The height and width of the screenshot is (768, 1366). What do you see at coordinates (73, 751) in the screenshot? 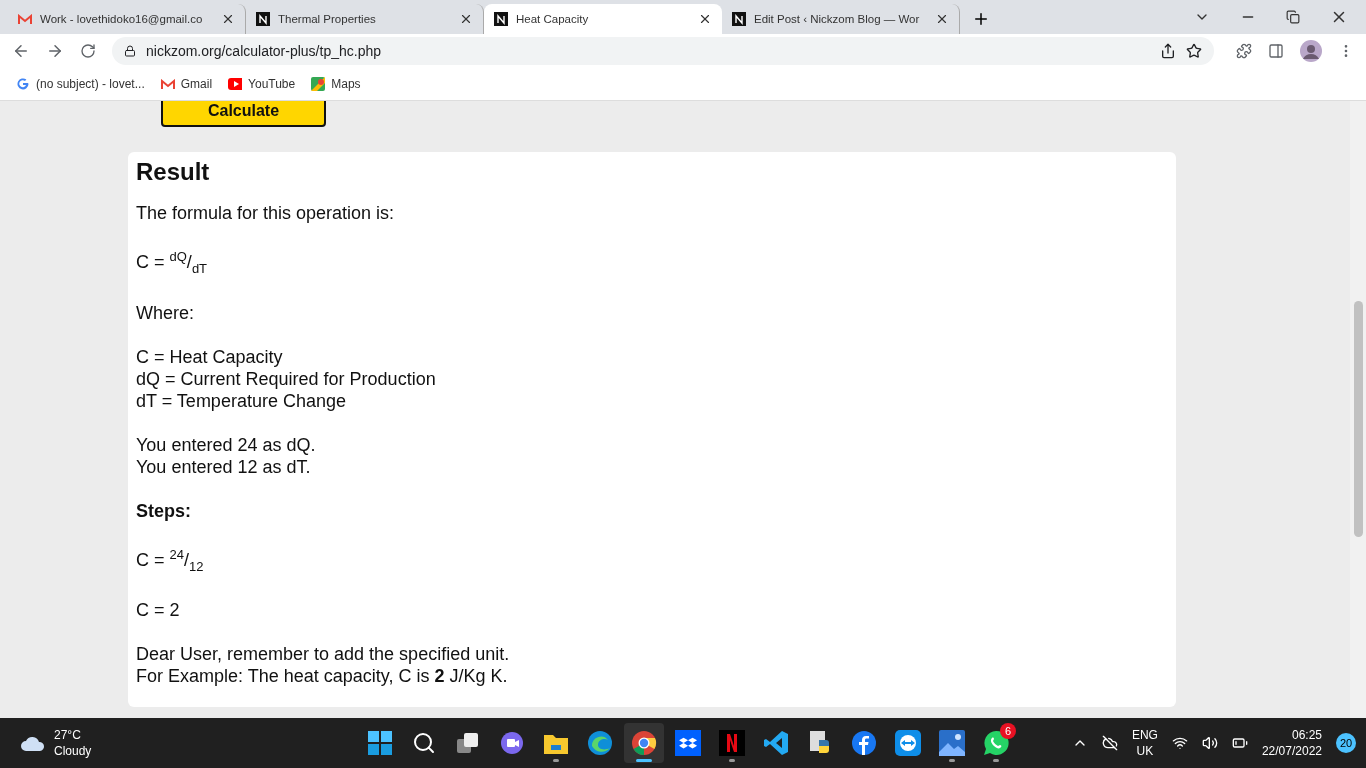
I see `weather-text: Cloudy` at bounding box center [73, 751].